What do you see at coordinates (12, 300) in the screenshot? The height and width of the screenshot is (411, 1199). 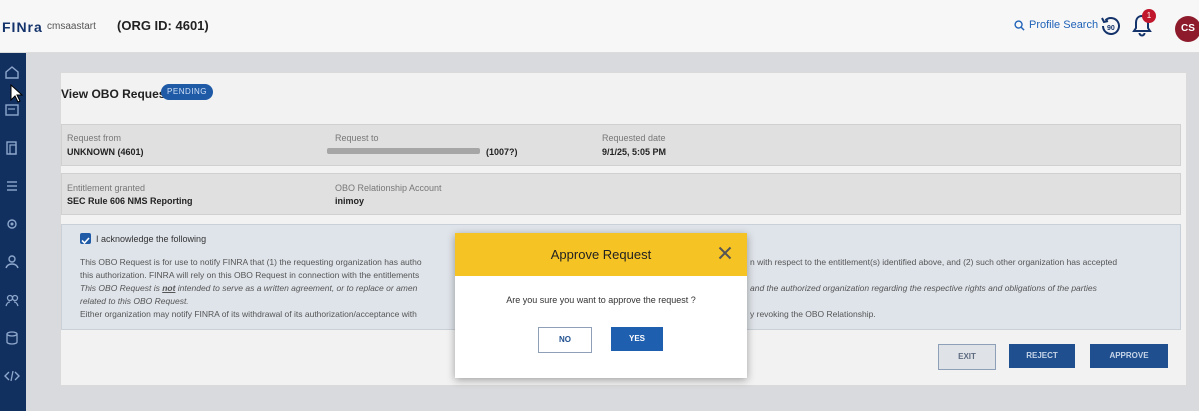 I see `users-icon` at bounding box center [12, 300].